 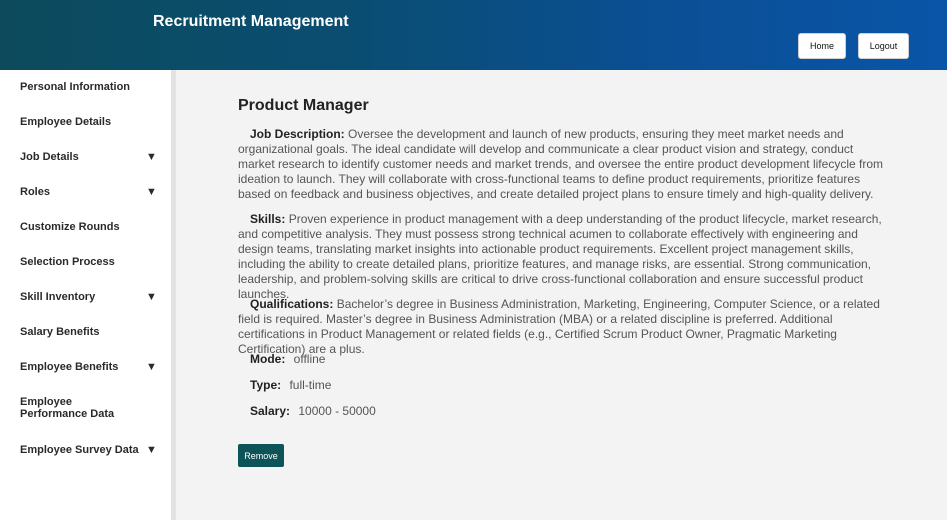 I want to click on type-field: Type: full-time, so click(x=290, y=385).